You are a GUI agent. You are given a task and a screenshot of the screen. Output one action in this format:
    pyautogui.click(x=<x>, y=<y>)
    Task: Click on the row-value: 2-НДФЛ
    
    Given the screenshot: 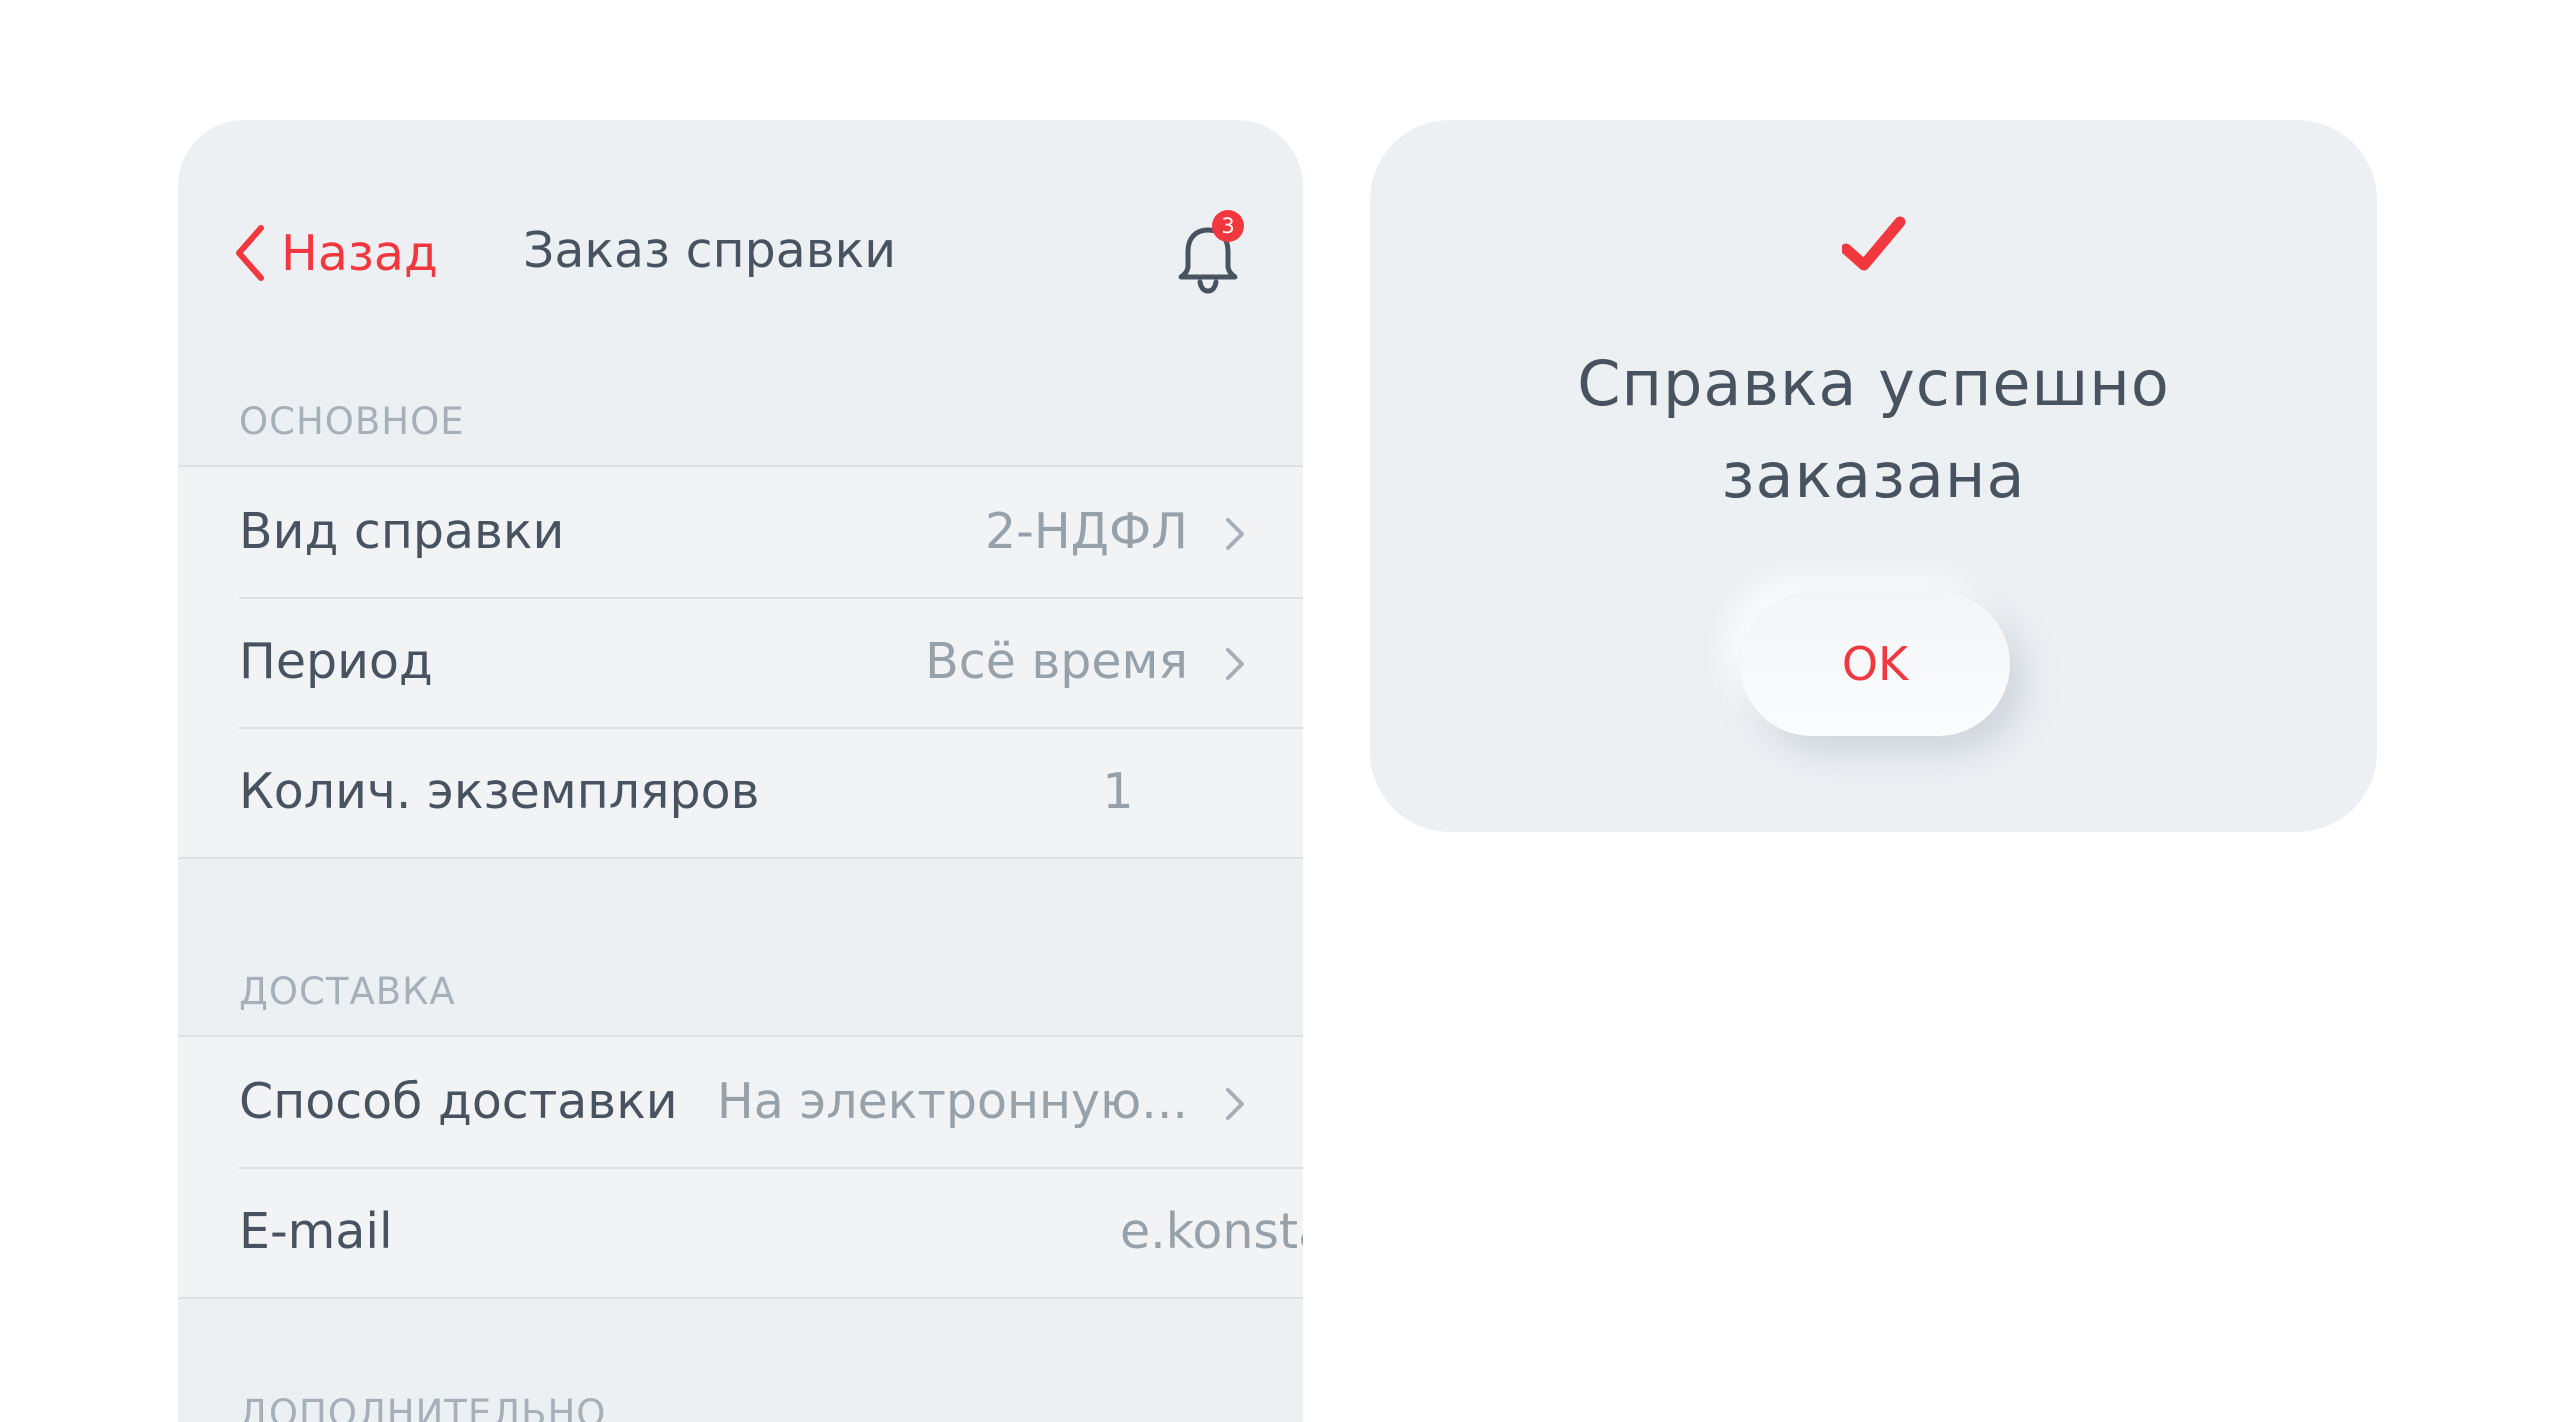 What is the action you would take?
    pyautogui.click(x=1086, y=531)
    